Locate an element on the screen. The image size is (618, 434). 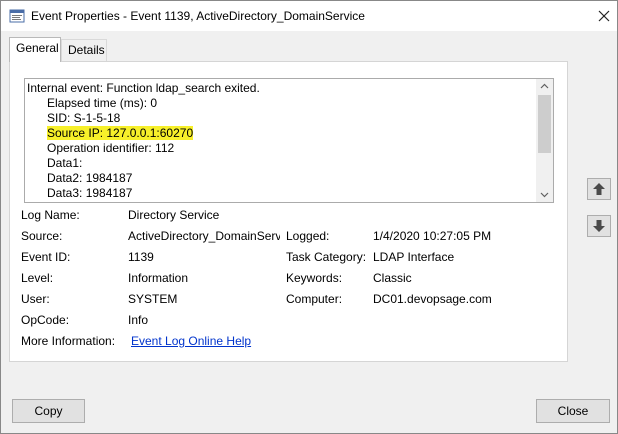
description-line: Data3: 1984187 is located at coordinates (90, 193).